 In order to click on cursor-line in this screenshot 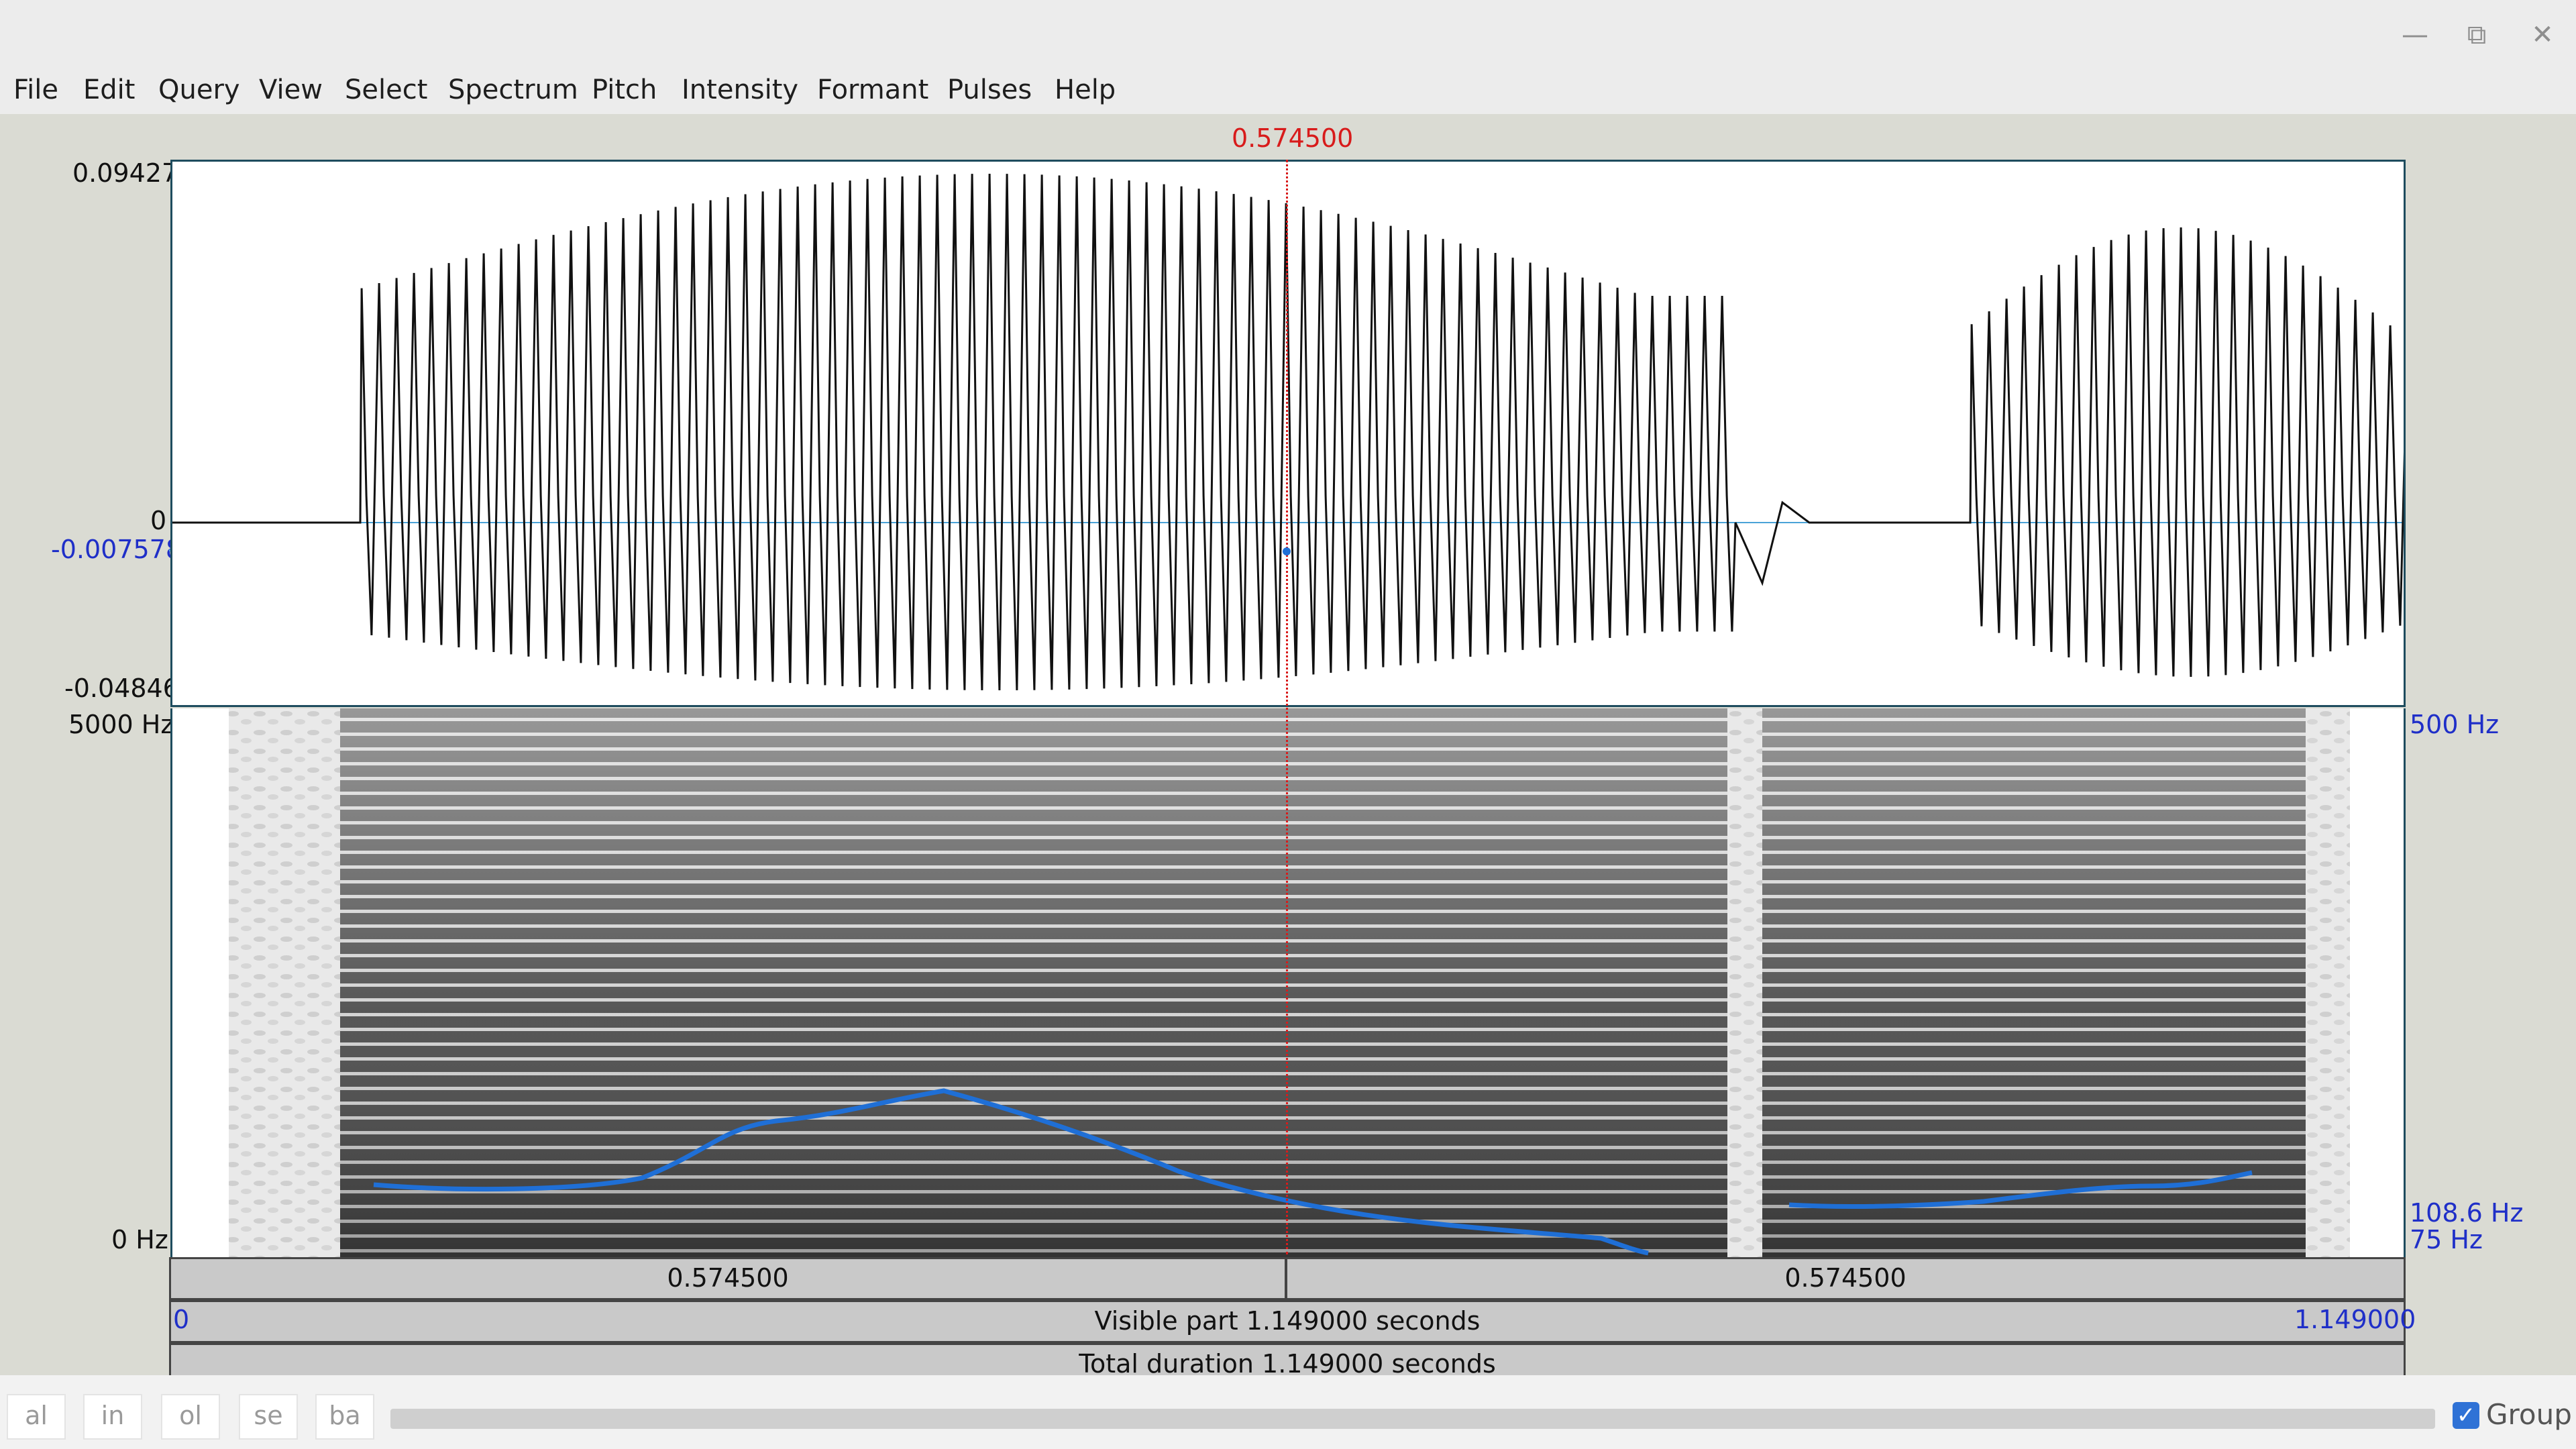, I will do `click(1287, 707)`.